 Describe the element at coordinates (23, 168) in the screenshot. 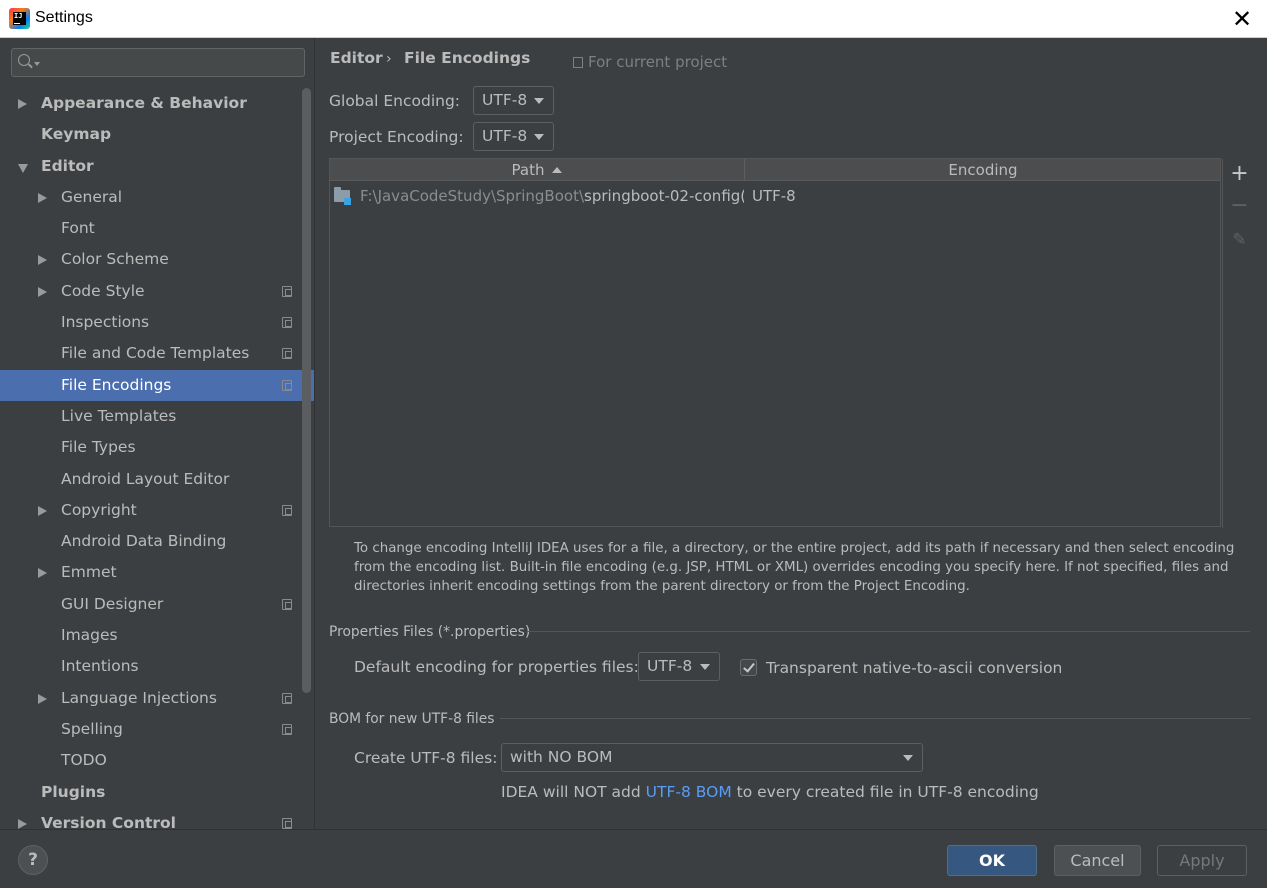

I see `expanded-arrow-icon` at that location.